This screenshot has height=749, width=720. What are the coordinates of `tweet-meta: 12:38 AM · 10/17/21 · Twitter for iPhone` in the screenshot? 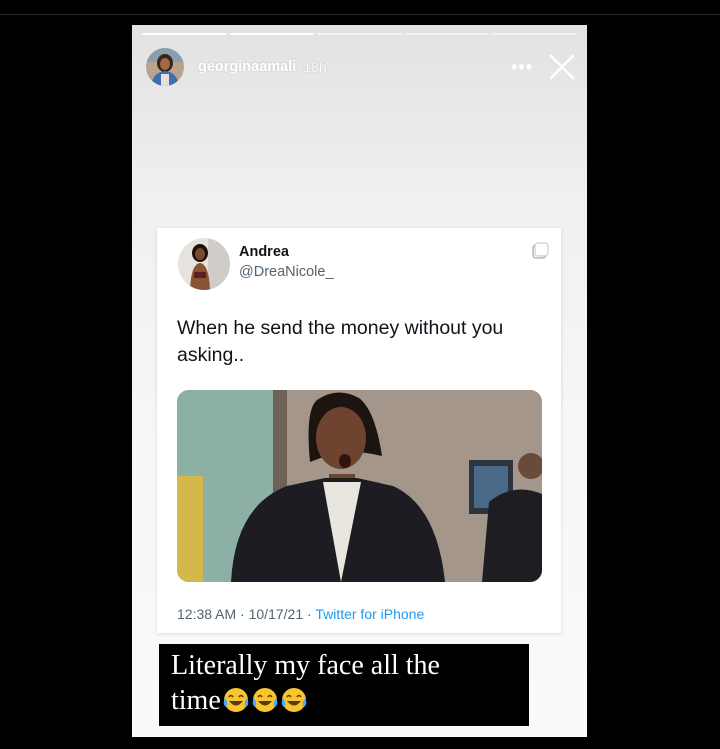 It's located at (300, 614).